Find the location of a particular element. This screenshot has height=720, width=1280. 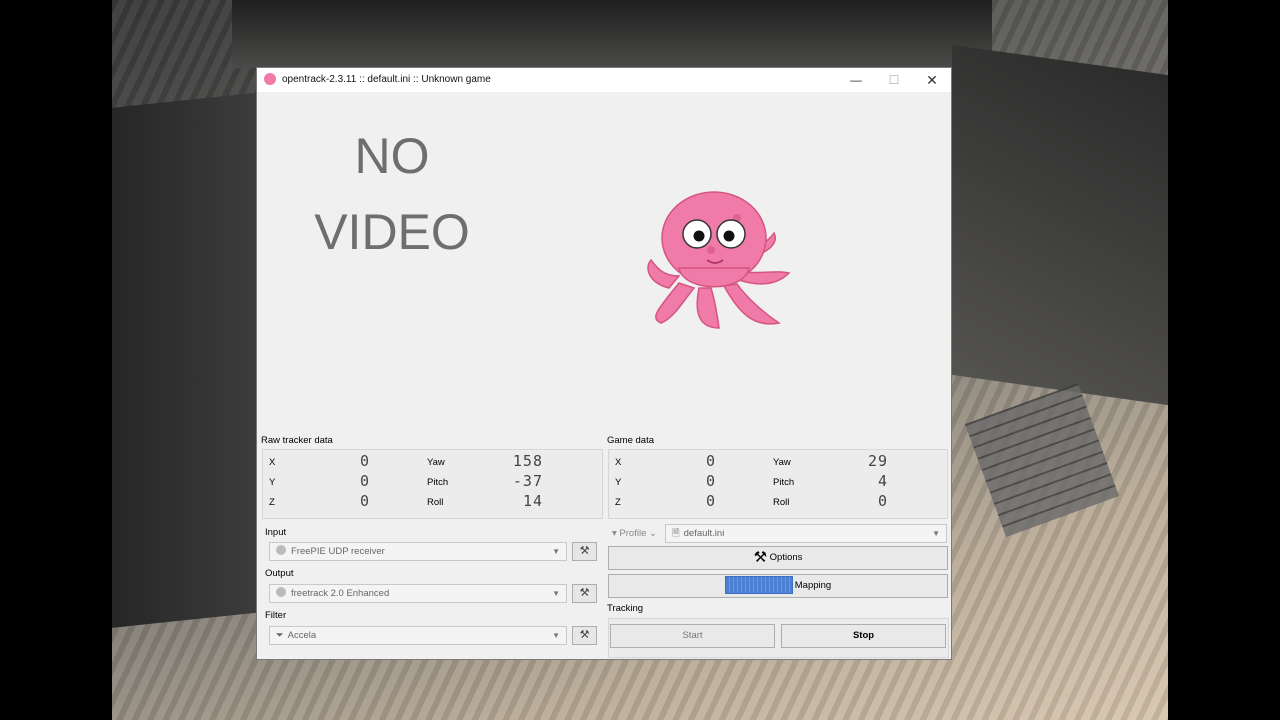

profile-select-value: default.ini is located at coordinates (704, 533).